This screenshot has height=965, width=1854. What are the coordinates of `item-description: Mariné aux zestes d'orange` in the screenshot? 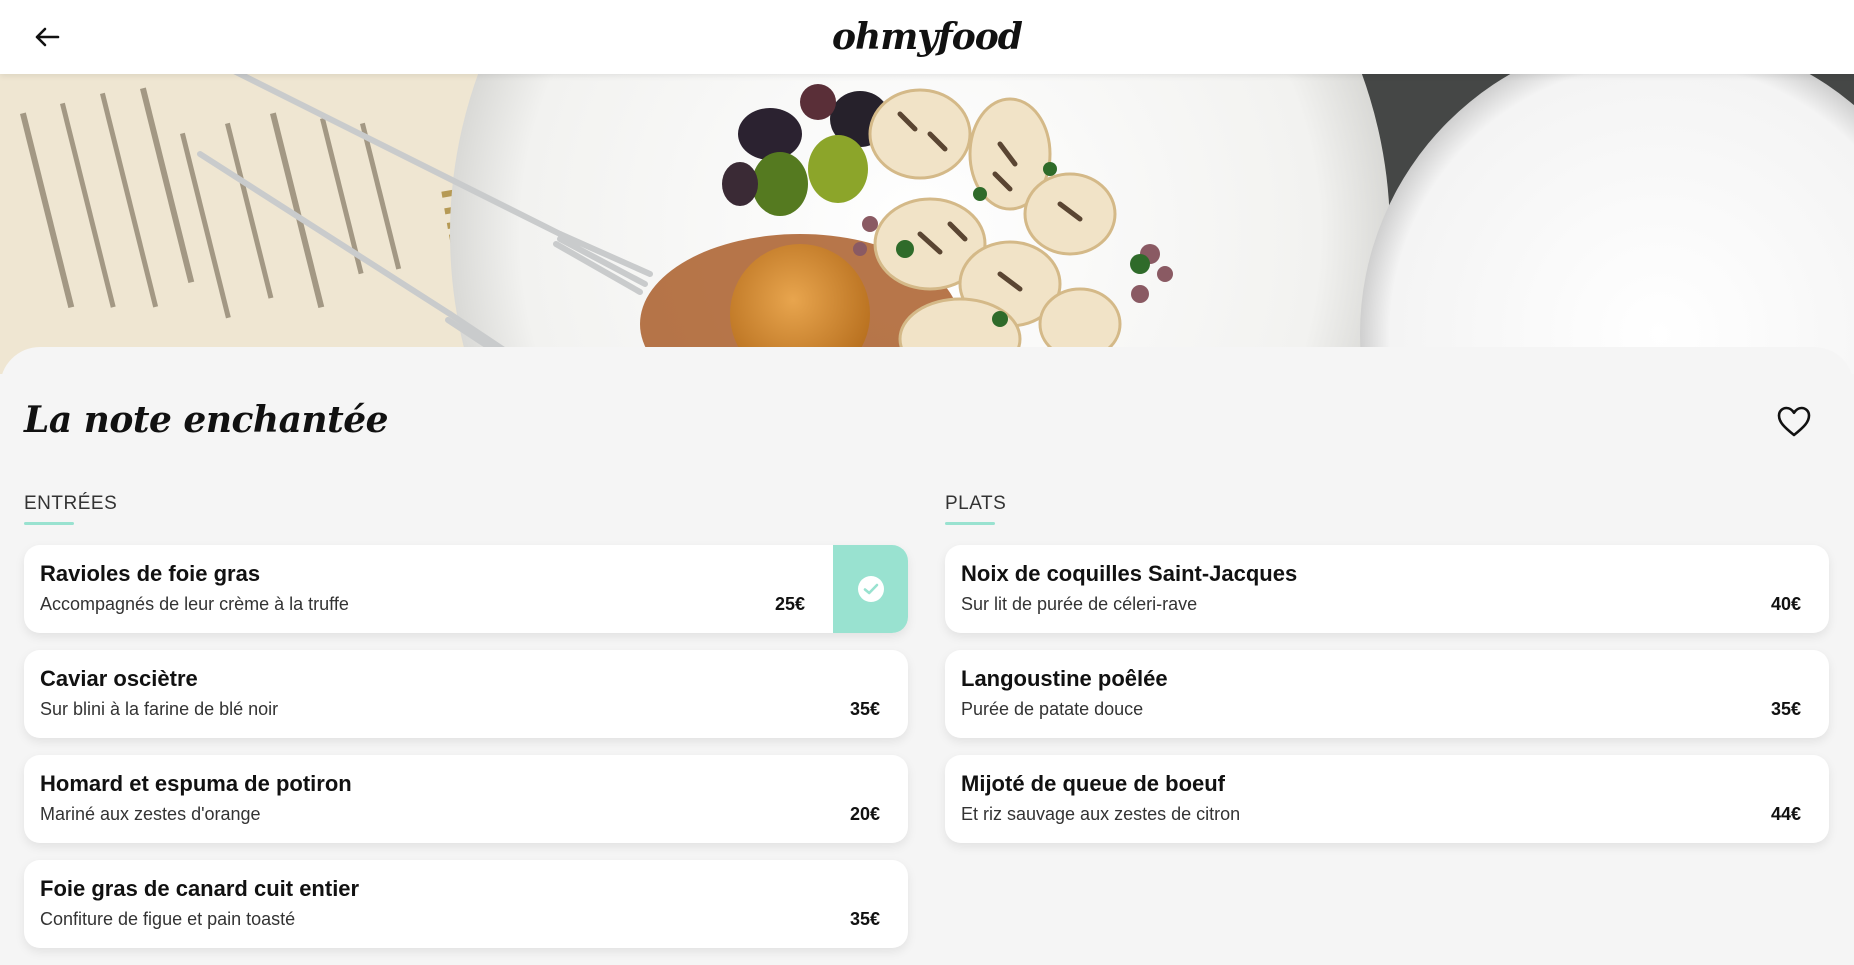 It's located at (150, 814).